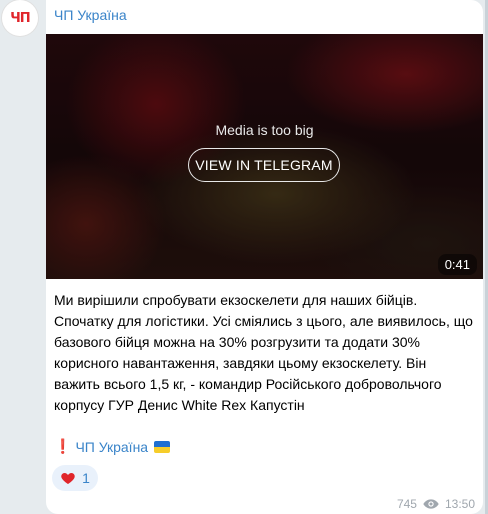  I want to click on eye-icon, so click(431, 504).